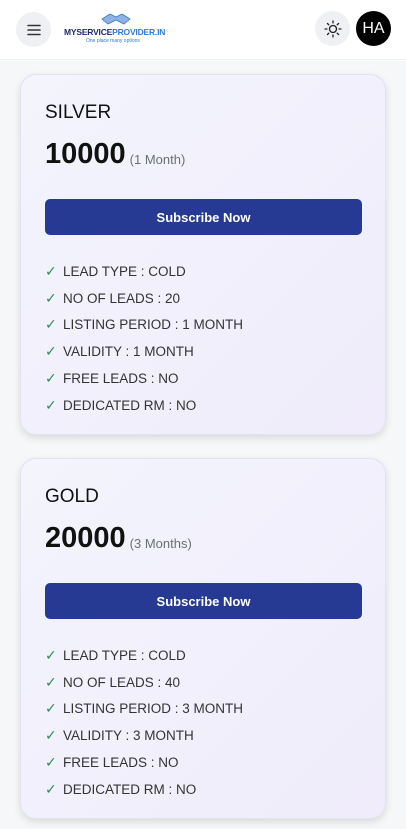 This screenshot has height=829, width=406. Describe the element at coordinates (373, 28) in the screenshot. I see `user-avatar: HA` at that location.